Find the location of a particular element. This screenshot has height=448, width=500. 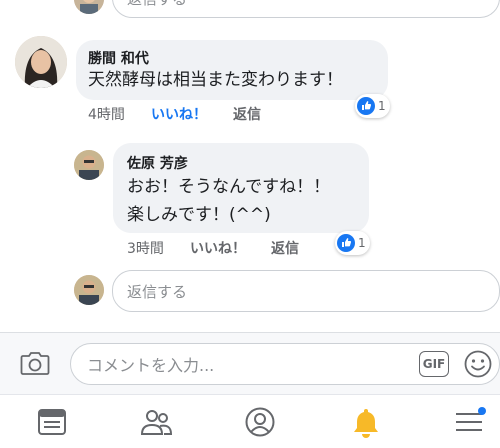

news-feed-icon is located at coordinates (52, 422).